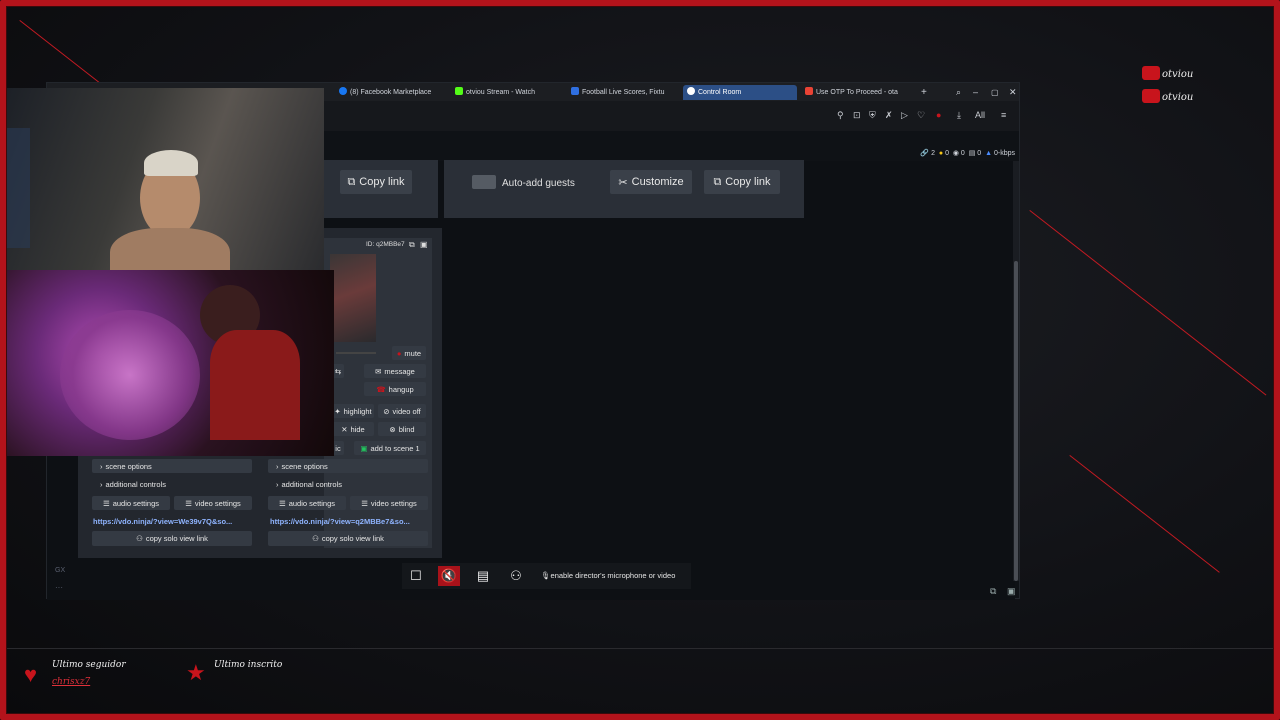 The image size is (1280, 720). Describe the element at coordinates (402, 411) in the screenshot. I see `video-off-button: ⊘ video off` at that location.